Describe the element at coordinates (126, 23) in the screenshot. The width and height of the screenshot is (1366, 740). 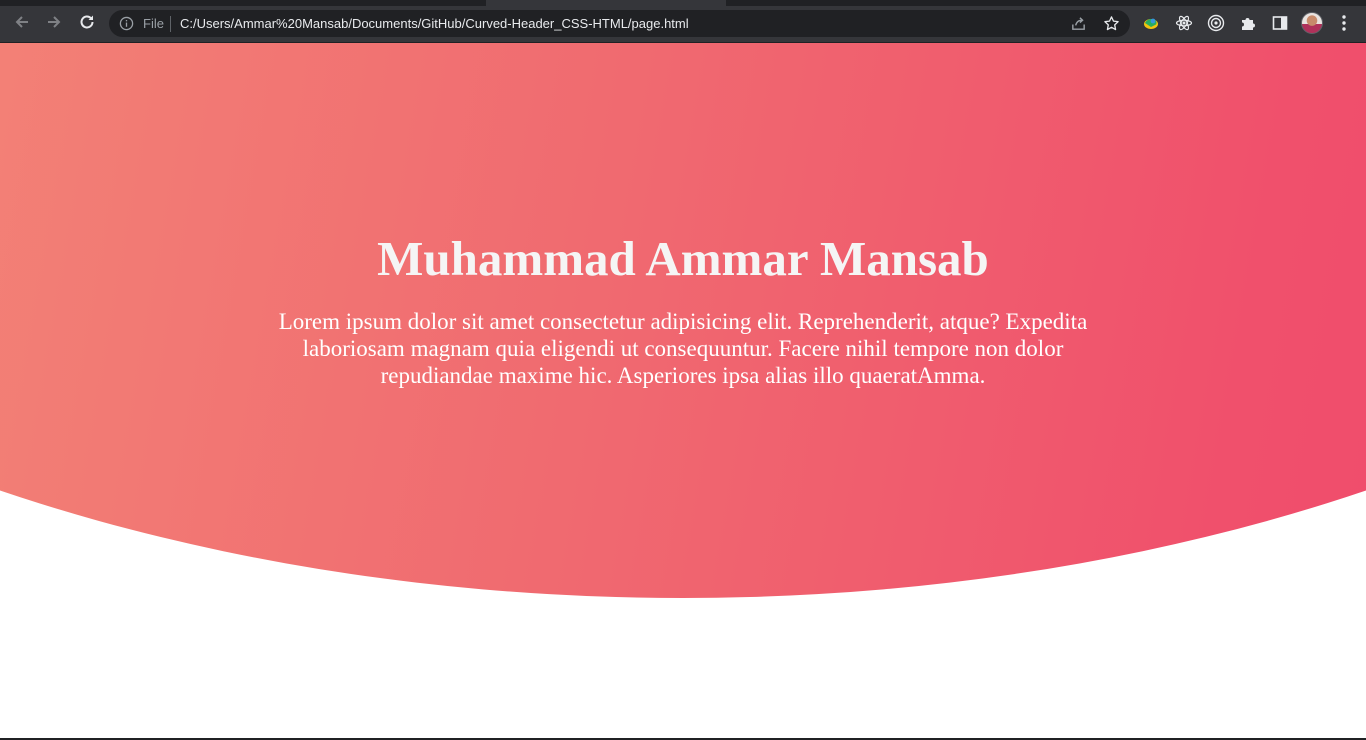
I see `info-icon` at that location.